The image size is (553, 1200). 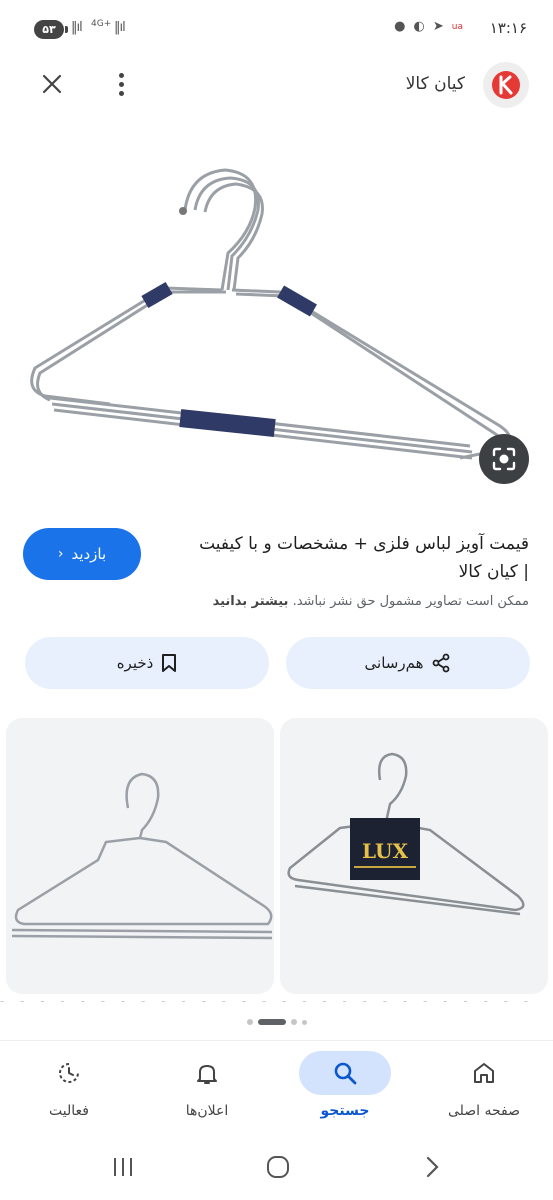 I want to click on close-button, so click(x=52, y=84).